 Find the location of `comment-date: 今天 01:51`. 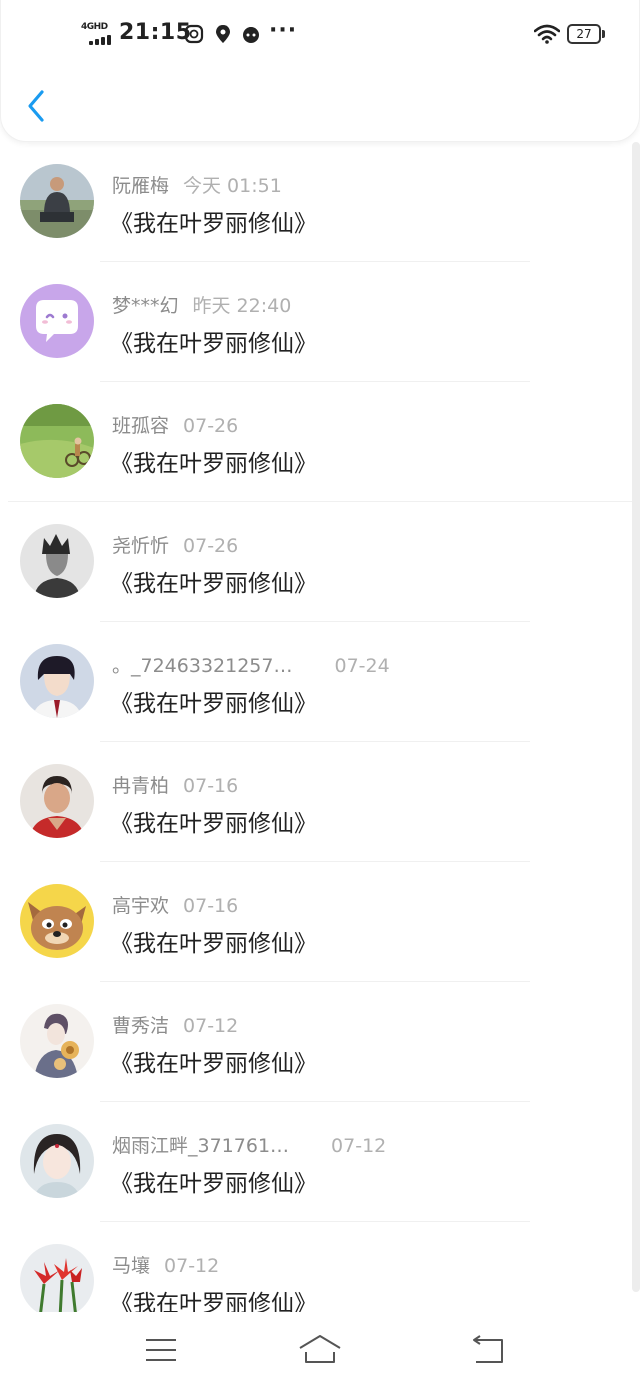

comment-date: 今天 01:51 is located at coordinates (232, 186).